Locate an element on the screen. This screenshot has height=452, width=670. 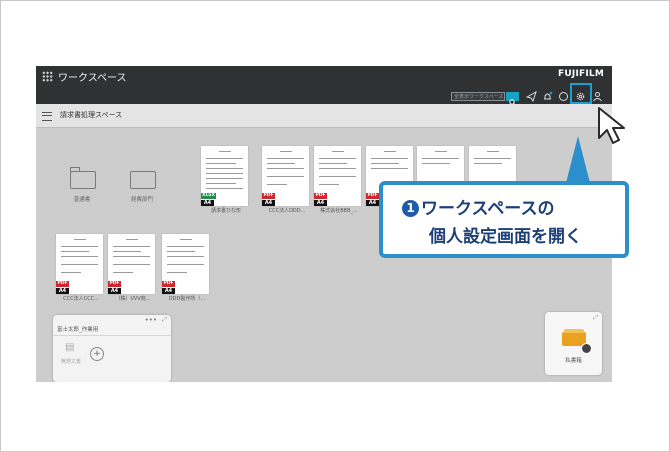
search-input: 全表示ワークスペース is located at coordinates (478, 96).